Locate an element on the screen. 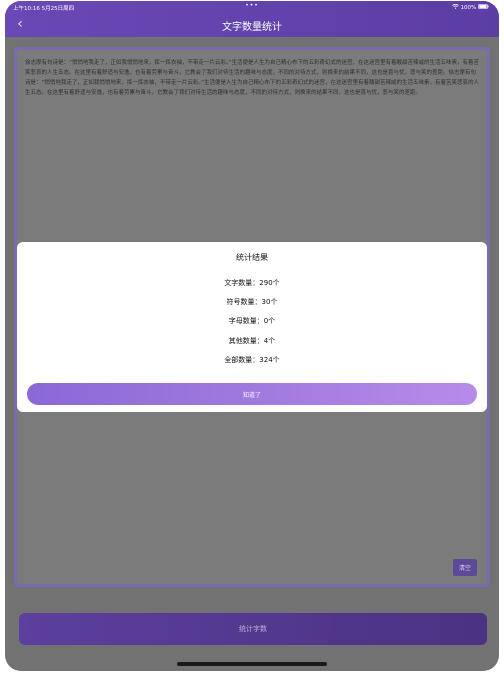 This screenshot has width=504, height=675. stat-text-count: 文字数量：290个 is located at coordinates (252, 283).